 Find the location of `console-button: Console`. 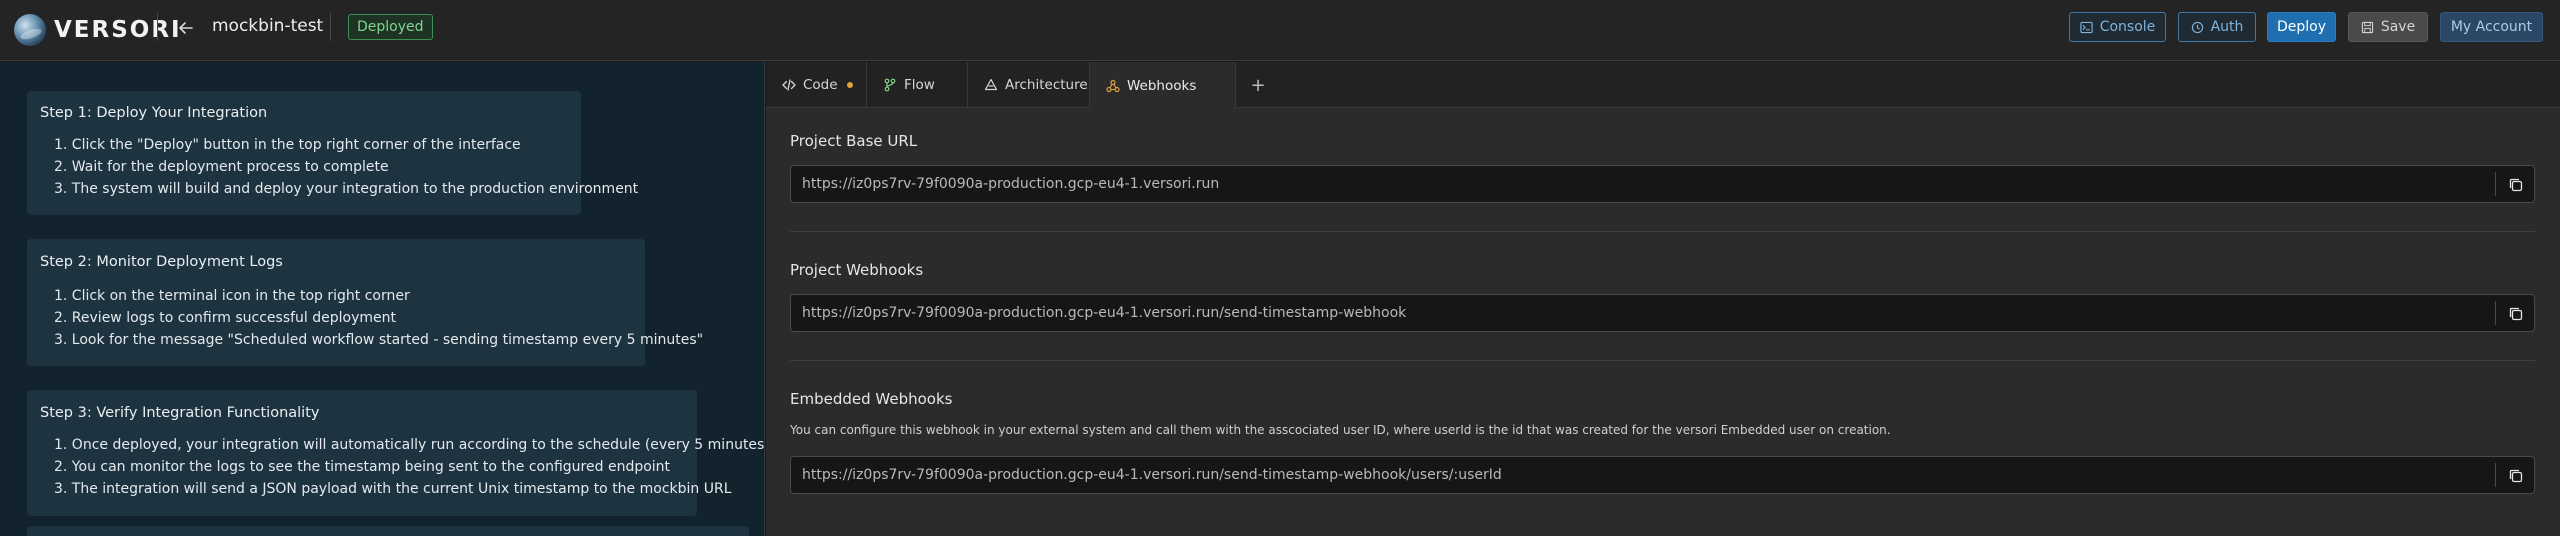

console-button: Console is located at coordinates (2117, 27).